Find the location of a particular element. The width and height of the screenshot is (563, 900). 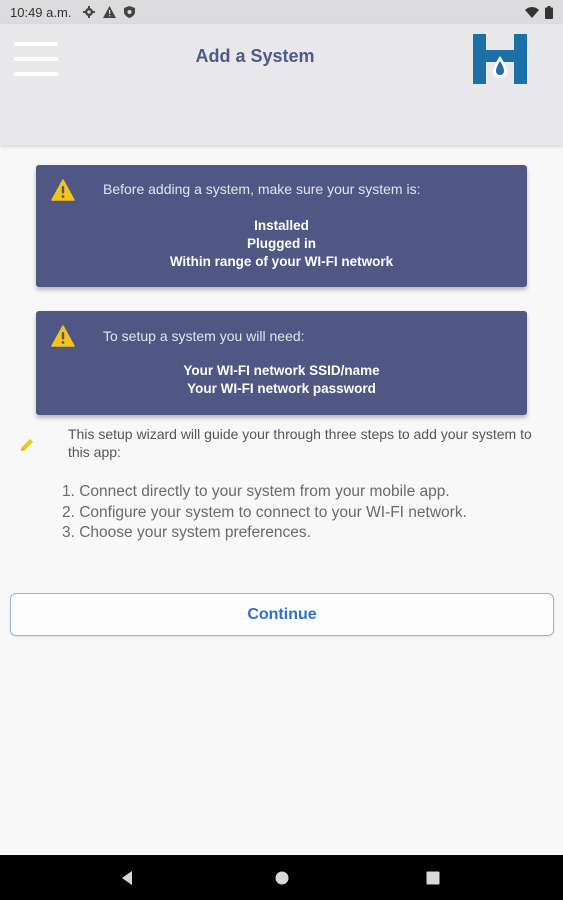

app-header: Add a System is located at coordinates (281, 84).